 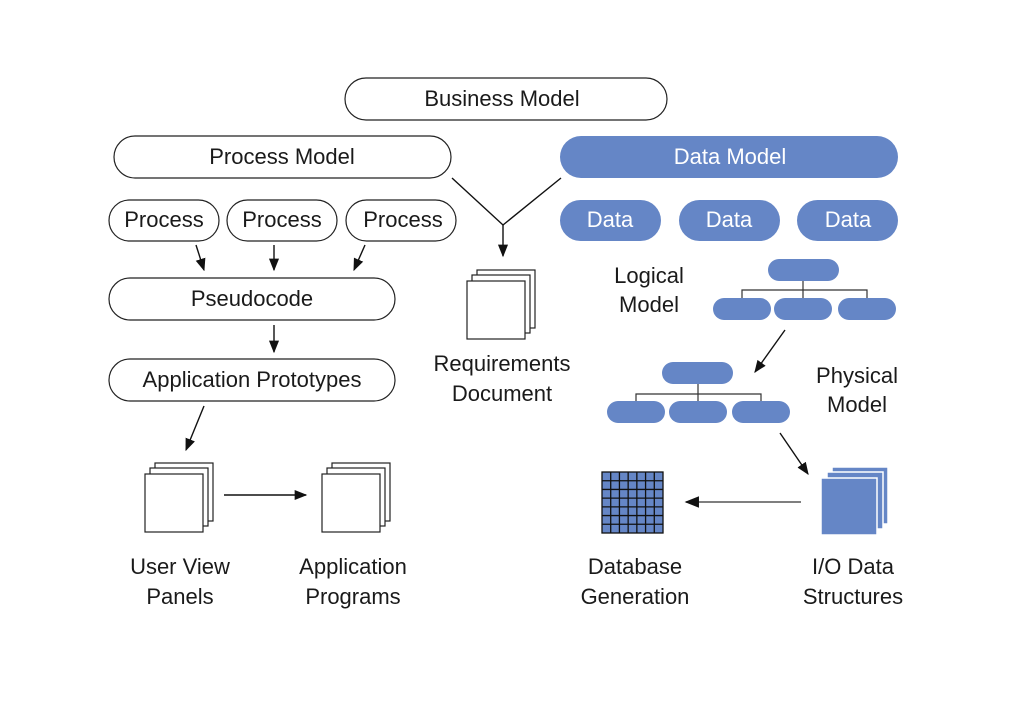 What do you see at coordinates (857, 375) in the screenshot?
I see `physical-model-label-line1: Physical` at bounding box center [857, 375].